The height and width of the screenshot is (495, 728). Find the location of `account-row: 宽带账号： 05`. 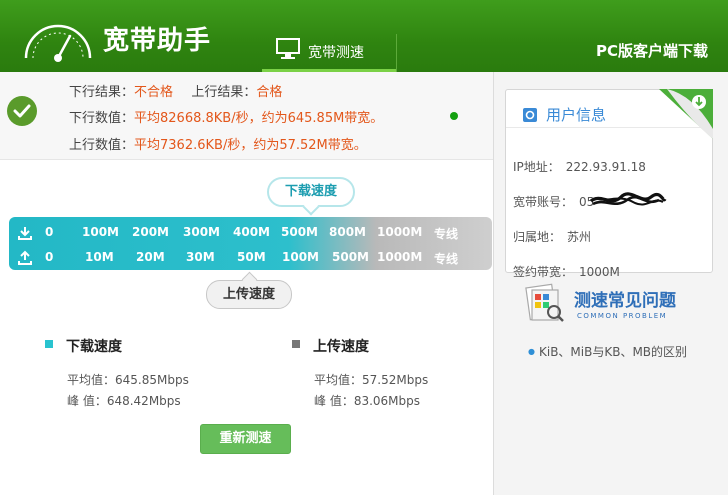

account-row: 宽带账号： 05 is located at coordinates (553, 201).